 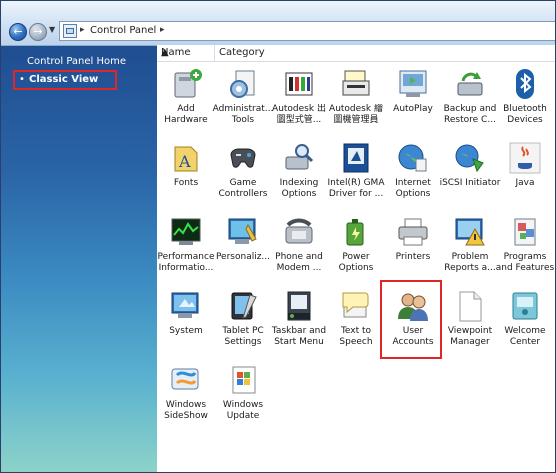 I want to click on backup-restore-icon, so click(x=470, y=84).